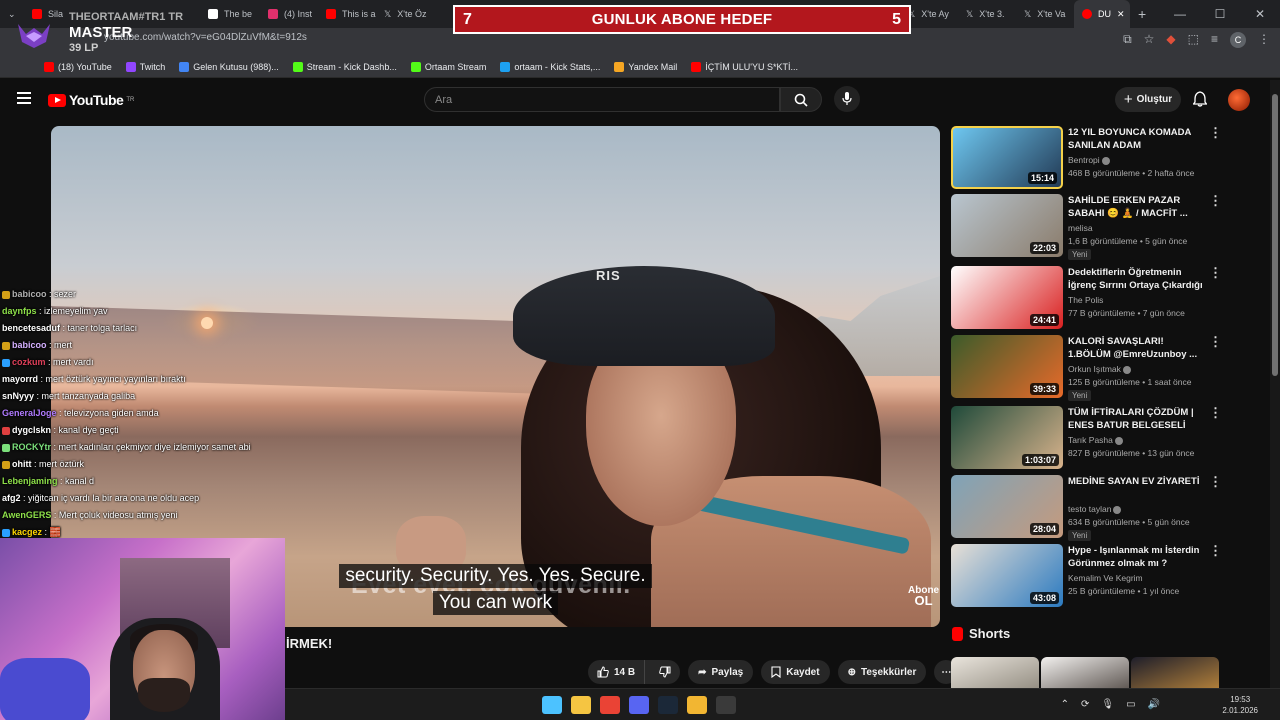 Image resolution: width=1280 pixels, height=720 pixels. What do you see at coordinates (205, 37) in the screenshot?
I see `url-field: youtube.com/watch?v=eG04DlZuVfM&t=912s` at bounding box center [205, 37].